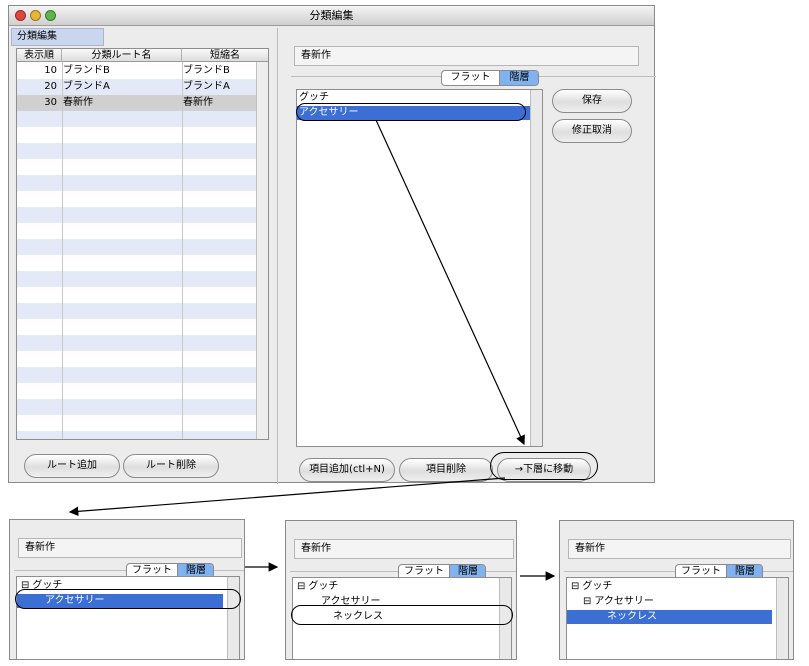 The height and width of the screenshot is (666, 809). What do you see at coordinates (669, 617) in the screenshot?
I see `list-item-selected: ネックレス` at bounding box center [669, 617].